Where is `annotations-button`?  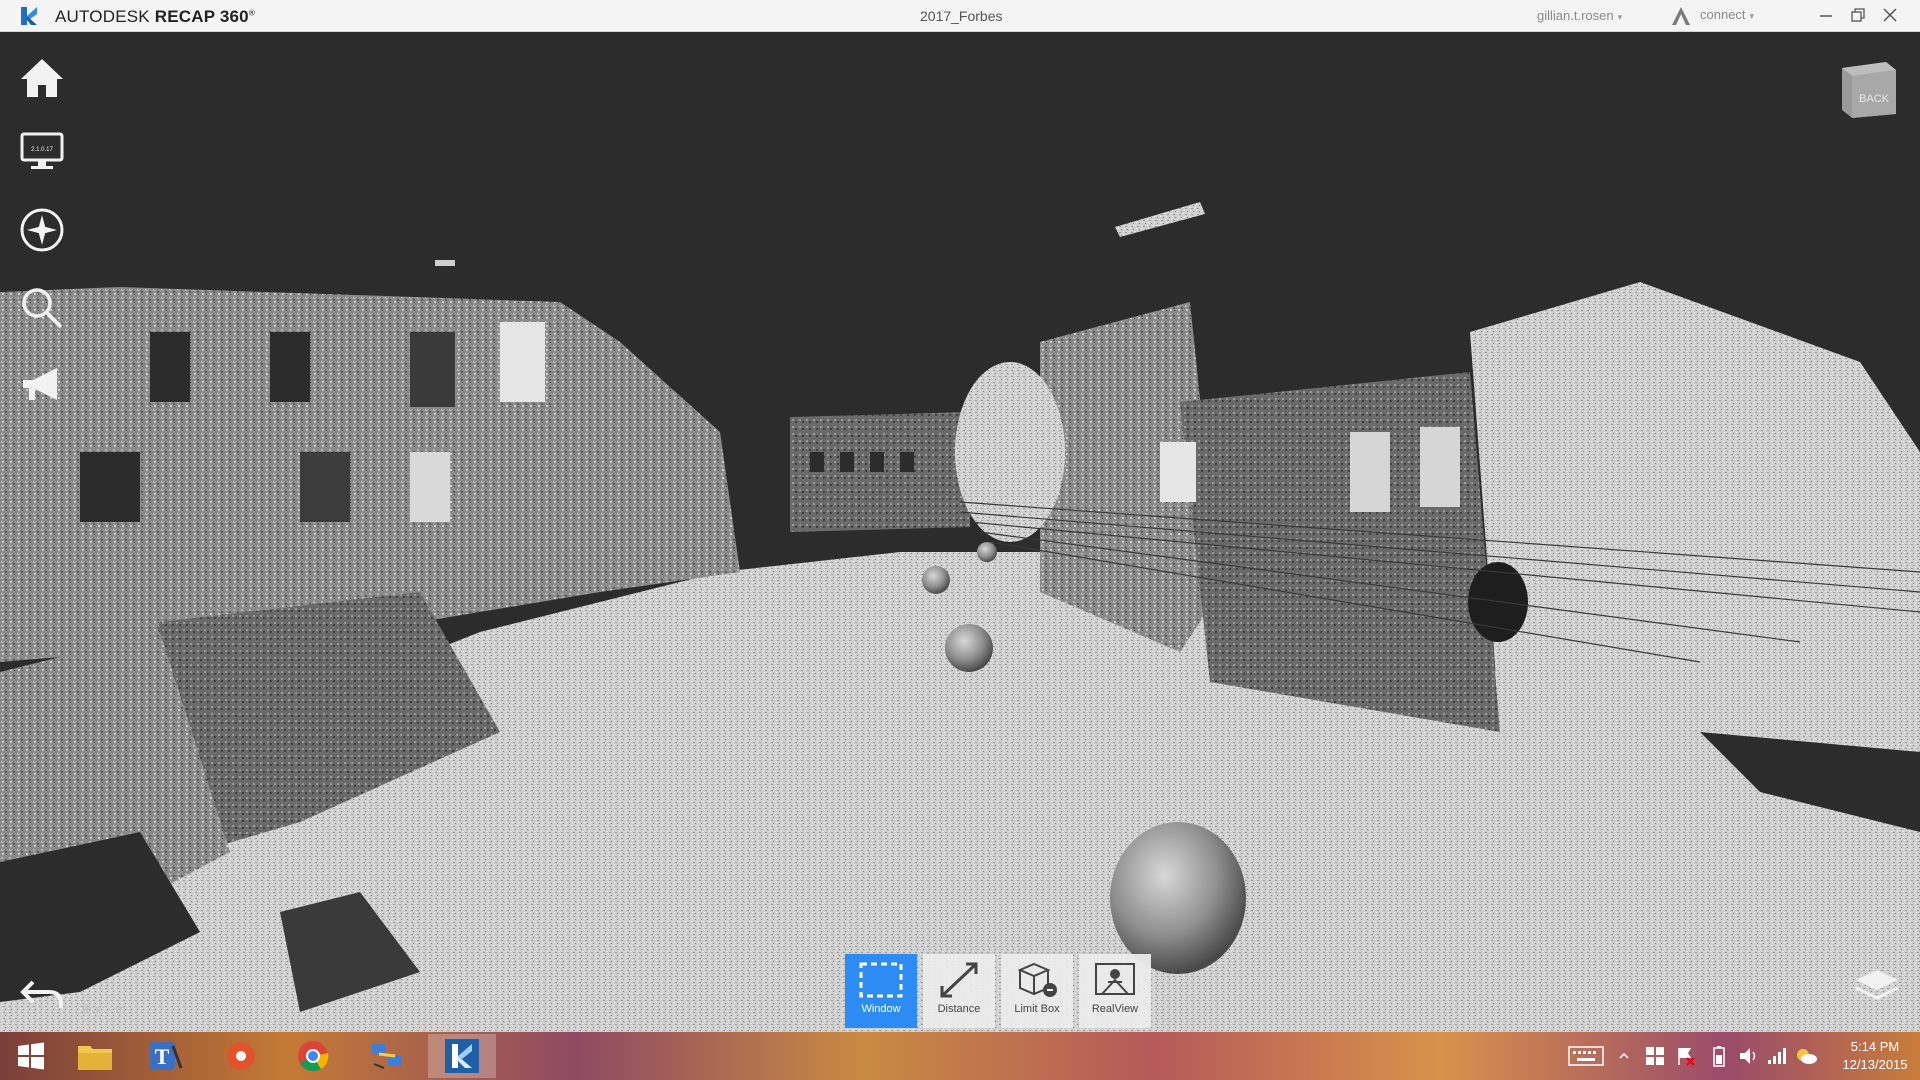 annotations-button is located at coordinates (42, 386).